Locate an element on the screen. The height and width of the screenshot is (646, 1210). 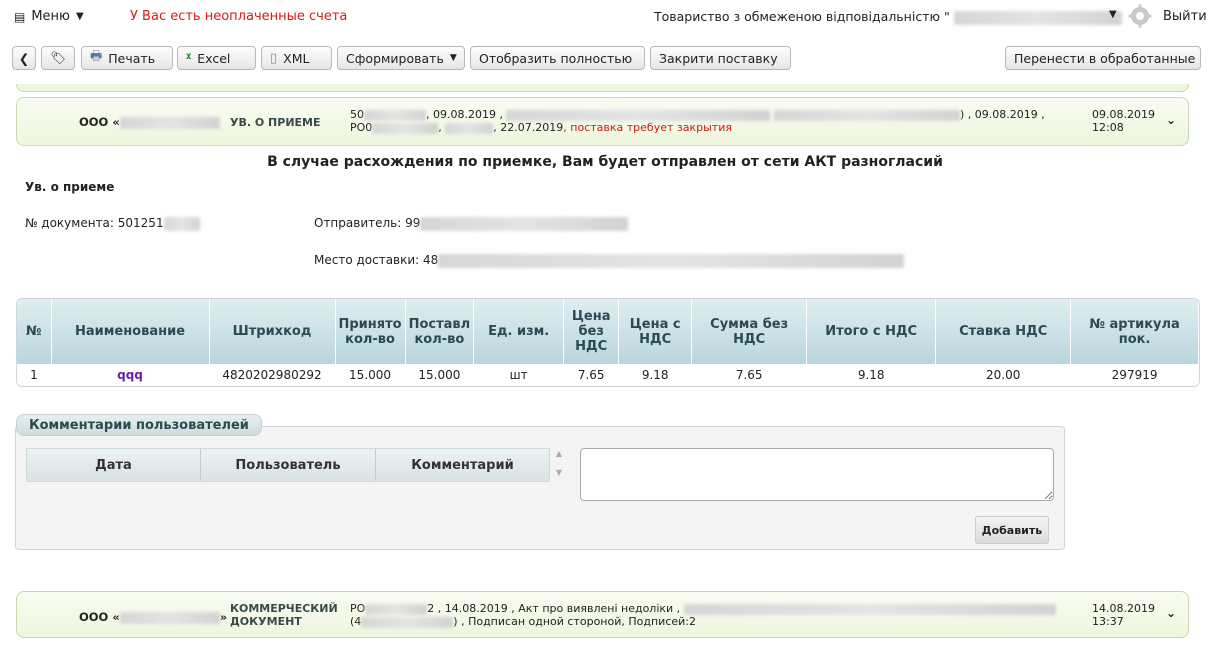
col-date: Дата is located at coordinates (114, 465).